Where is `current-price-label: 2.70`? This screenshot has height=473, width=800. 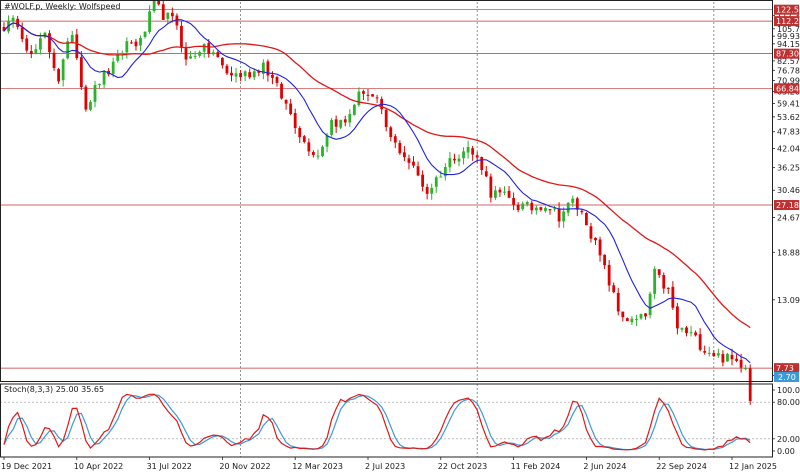
current-price-label: 2.70 is located at coordinates (787, 377).